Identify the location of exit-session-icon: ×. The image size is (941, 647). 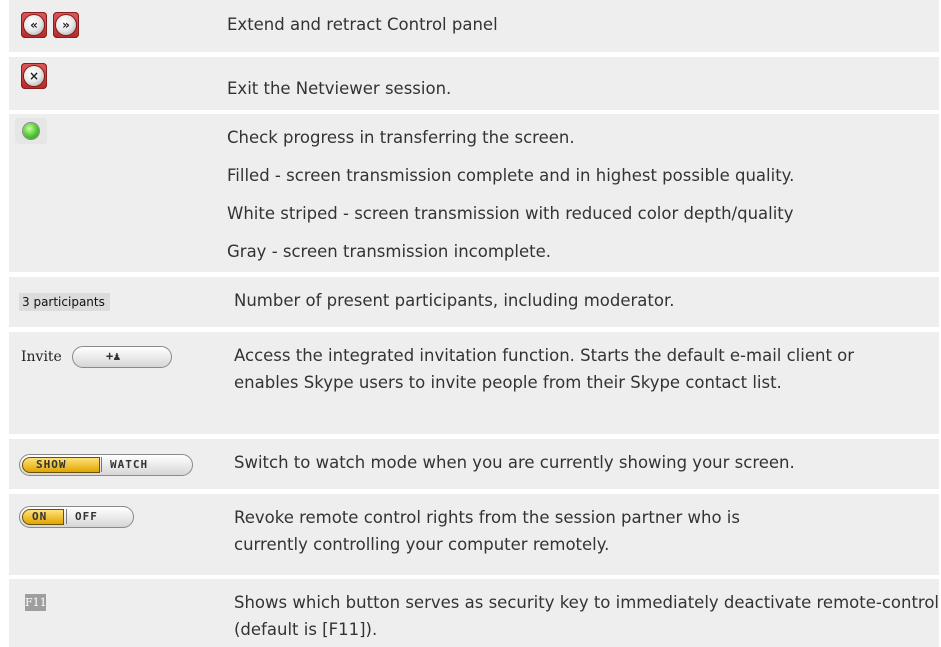
(34, 76).